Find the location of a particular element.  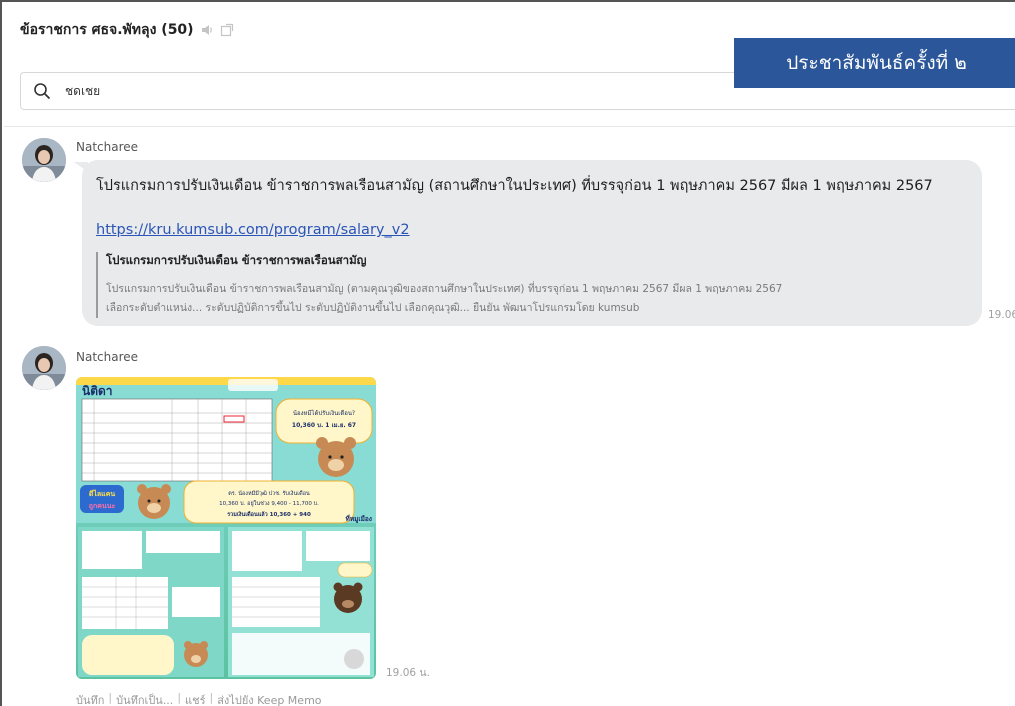

svg-text: 10,360 บ. 1 เม.ย. 67 is located at coordinates (324, 425).